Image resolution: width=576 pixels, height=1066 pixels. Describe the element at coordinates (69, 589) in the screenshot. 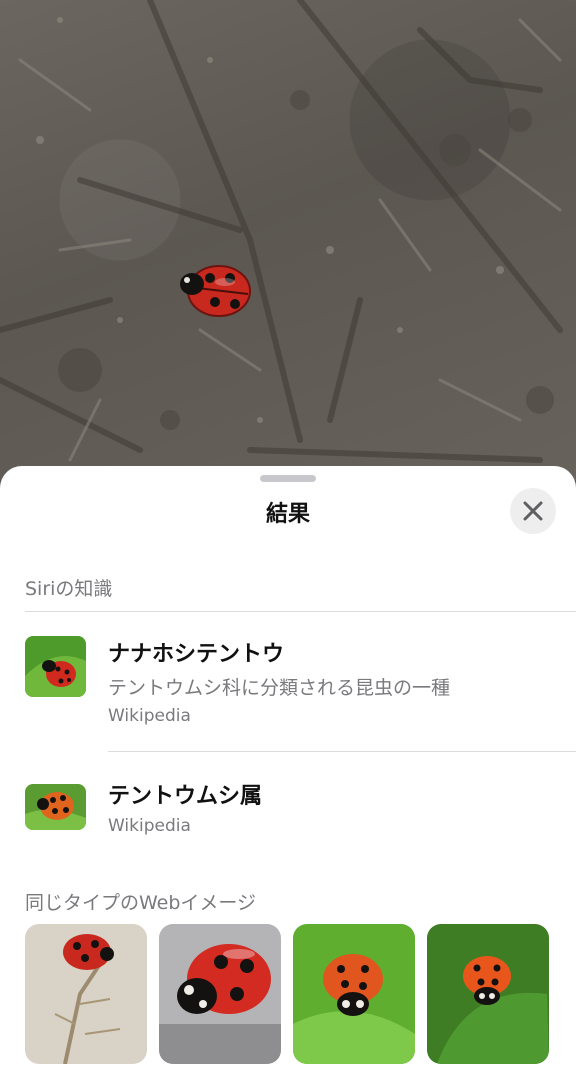

I see `siri-knowledge-label: Siriの知識` at that location.